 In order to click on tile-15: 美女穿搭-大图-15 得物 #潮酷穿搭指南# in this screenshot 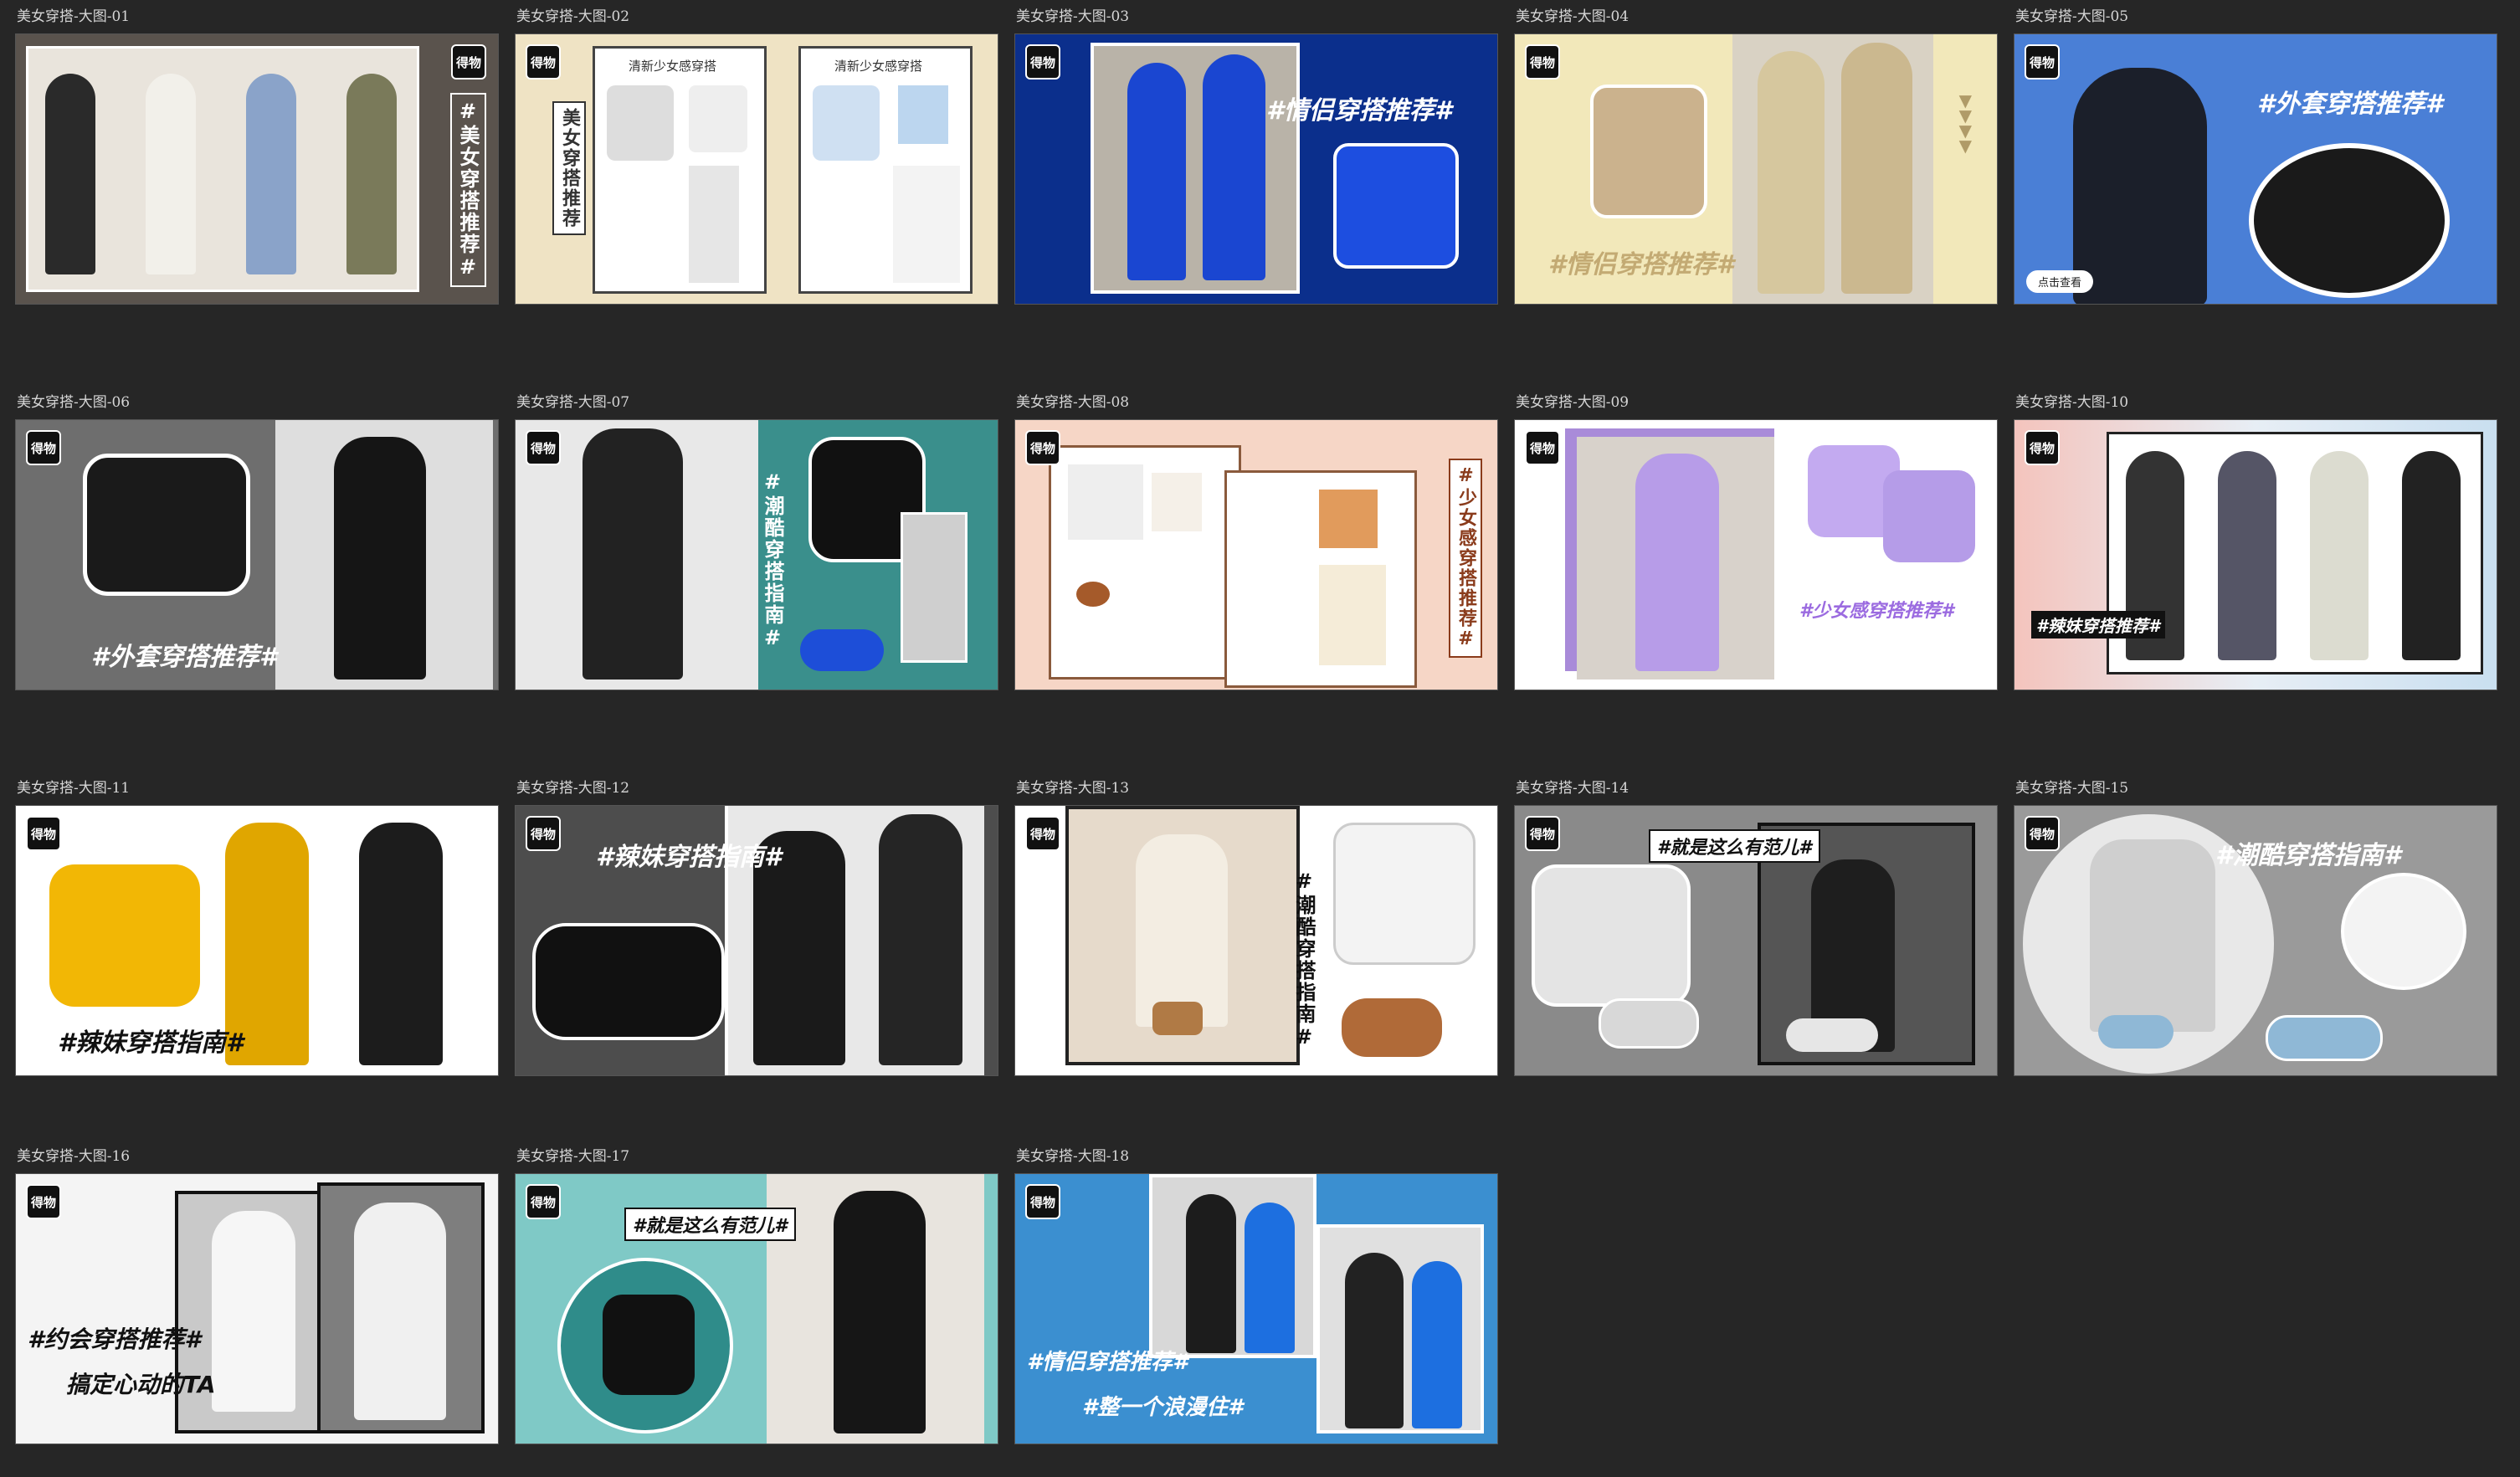, I will do `click(2256, 929)`.